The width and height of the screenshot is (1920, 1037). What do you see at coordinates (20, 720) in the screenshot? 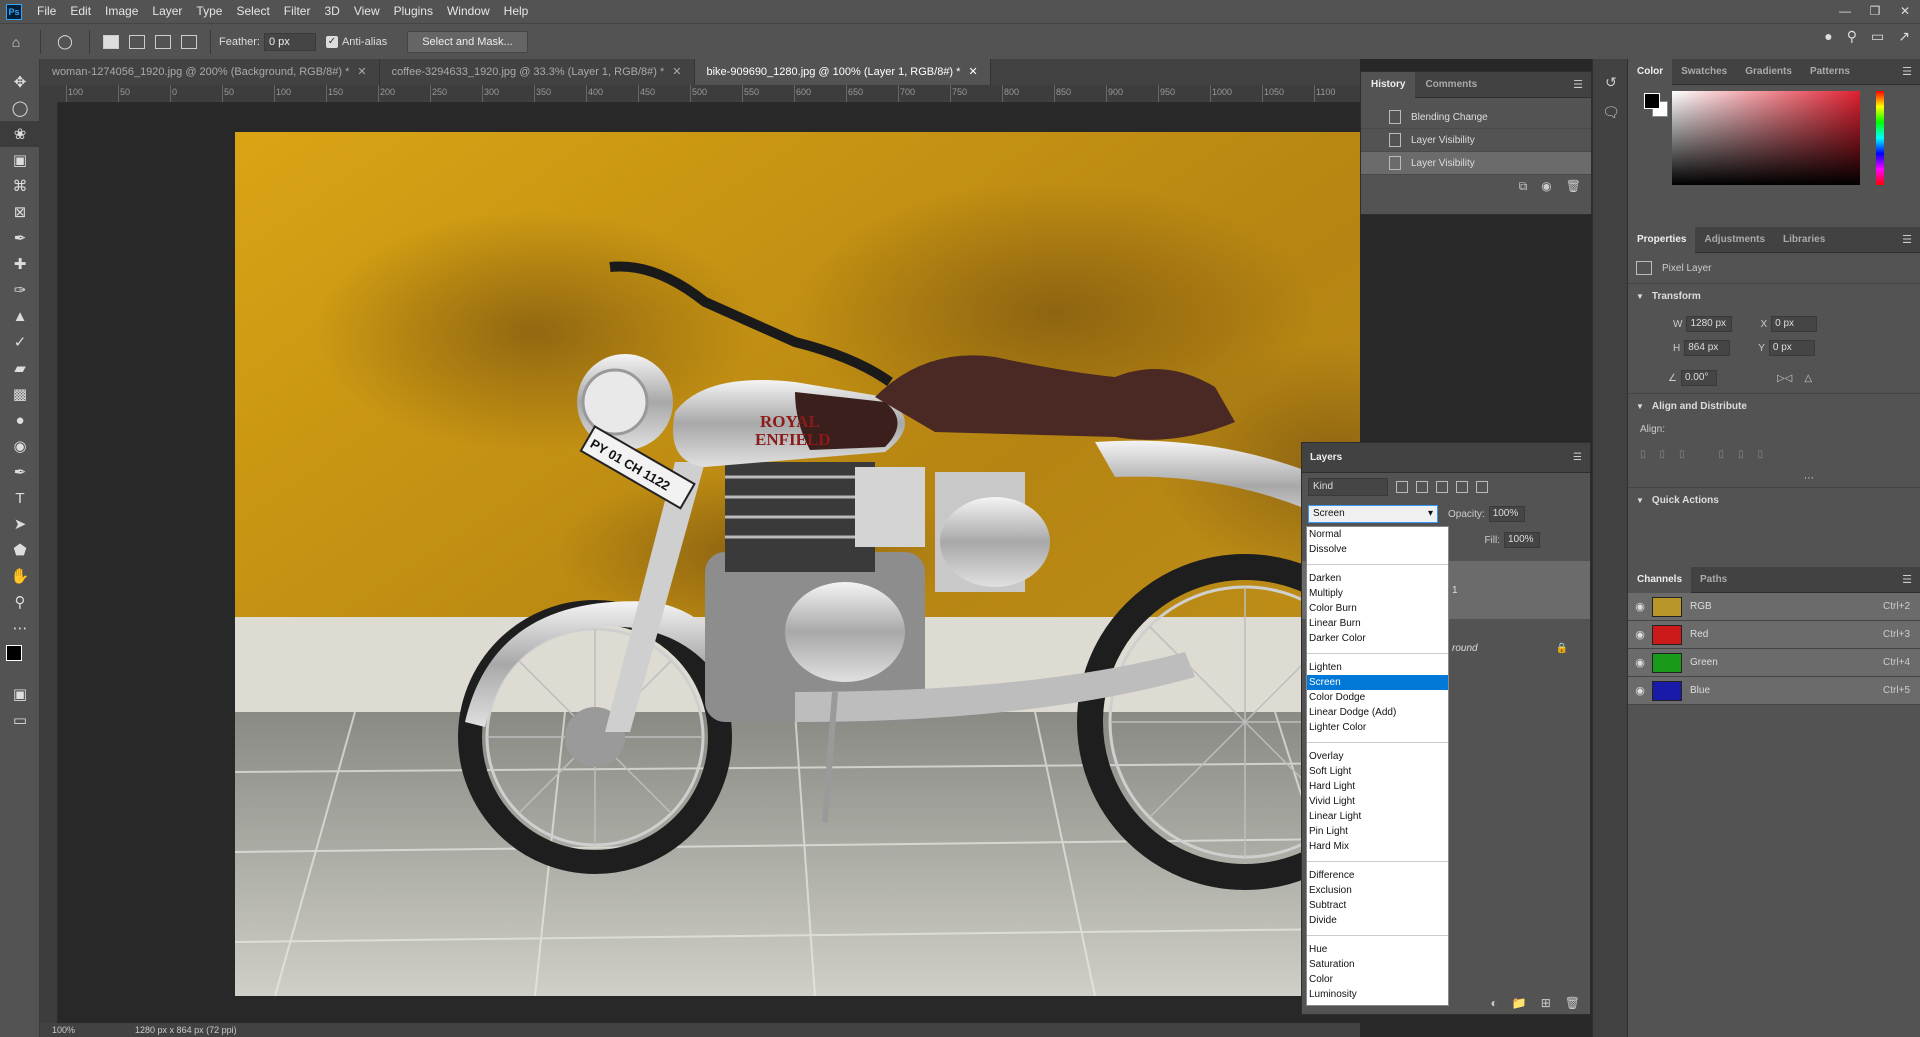
I see `screen-mode-icon: ▭` at bounding box center [20, 720].